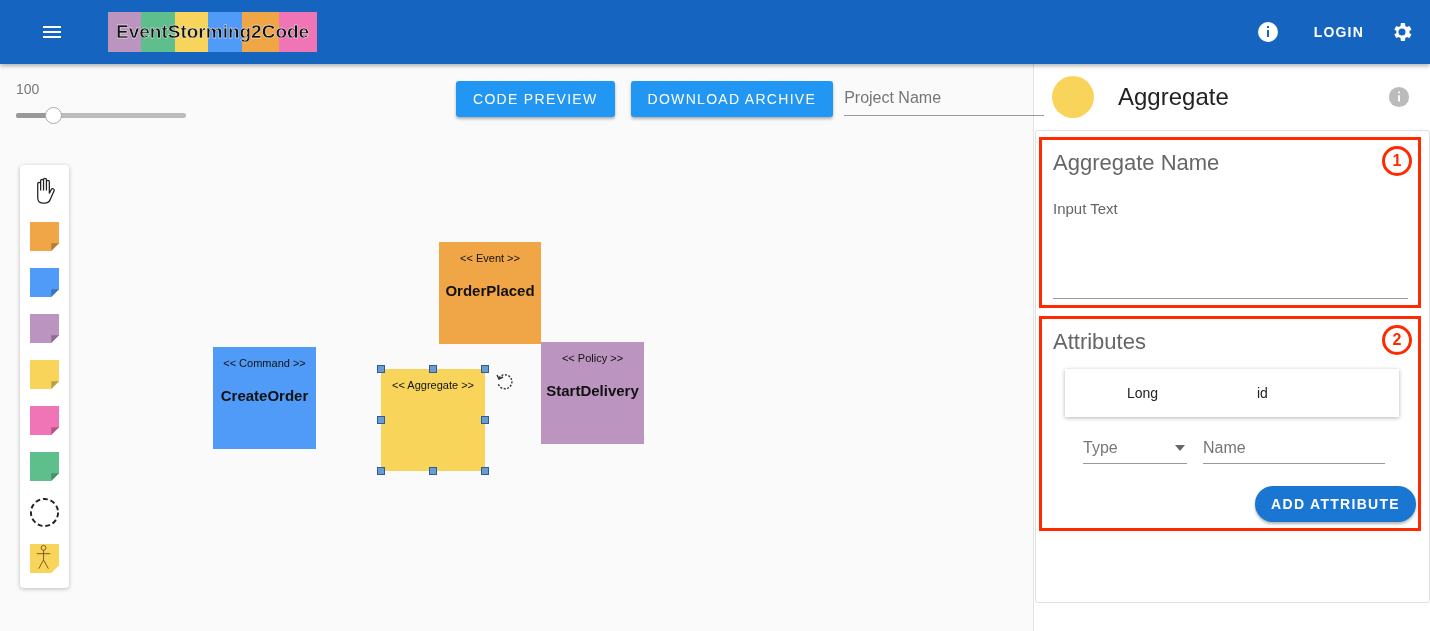 The width and height of the screenshot is (1430, 631). Describe the element at coordinates (1099, 342) in the screenshot. I see `section-title: Attributes` at that location.